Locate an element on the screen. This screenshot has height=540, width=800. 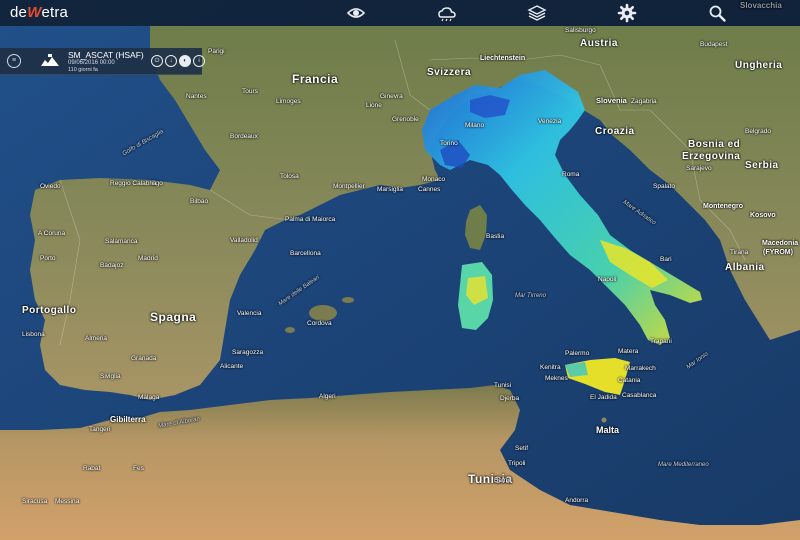
layer-power-button: ⏻ is located at coordinates (157, 61).